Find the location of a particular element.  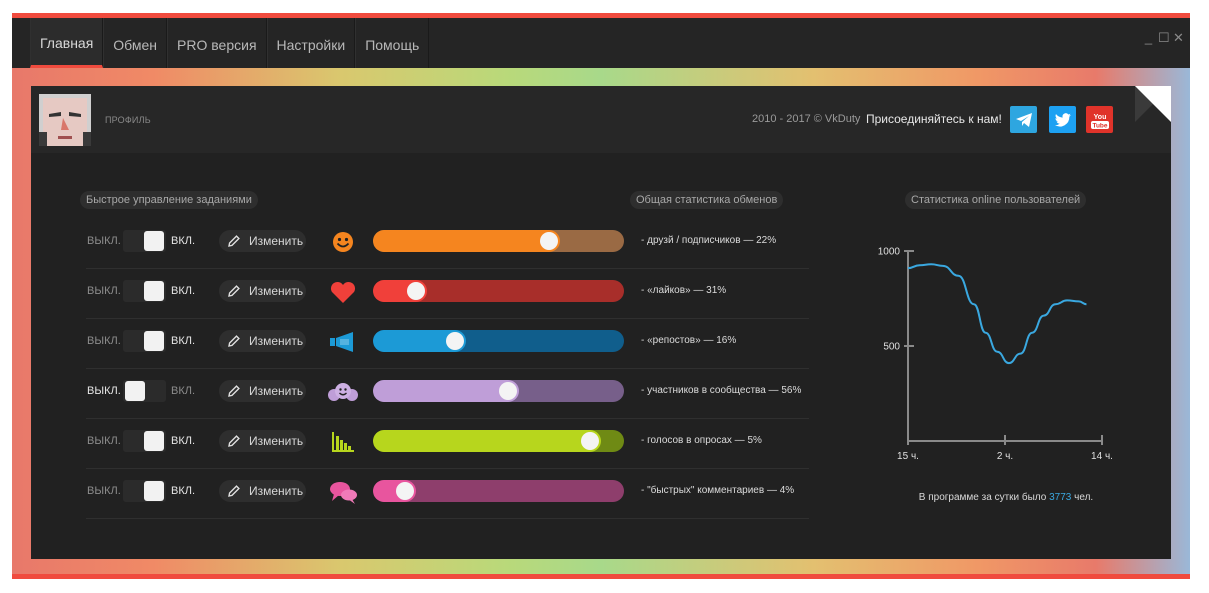

chat-bubbles-icon is located at coordinates (343, 492).